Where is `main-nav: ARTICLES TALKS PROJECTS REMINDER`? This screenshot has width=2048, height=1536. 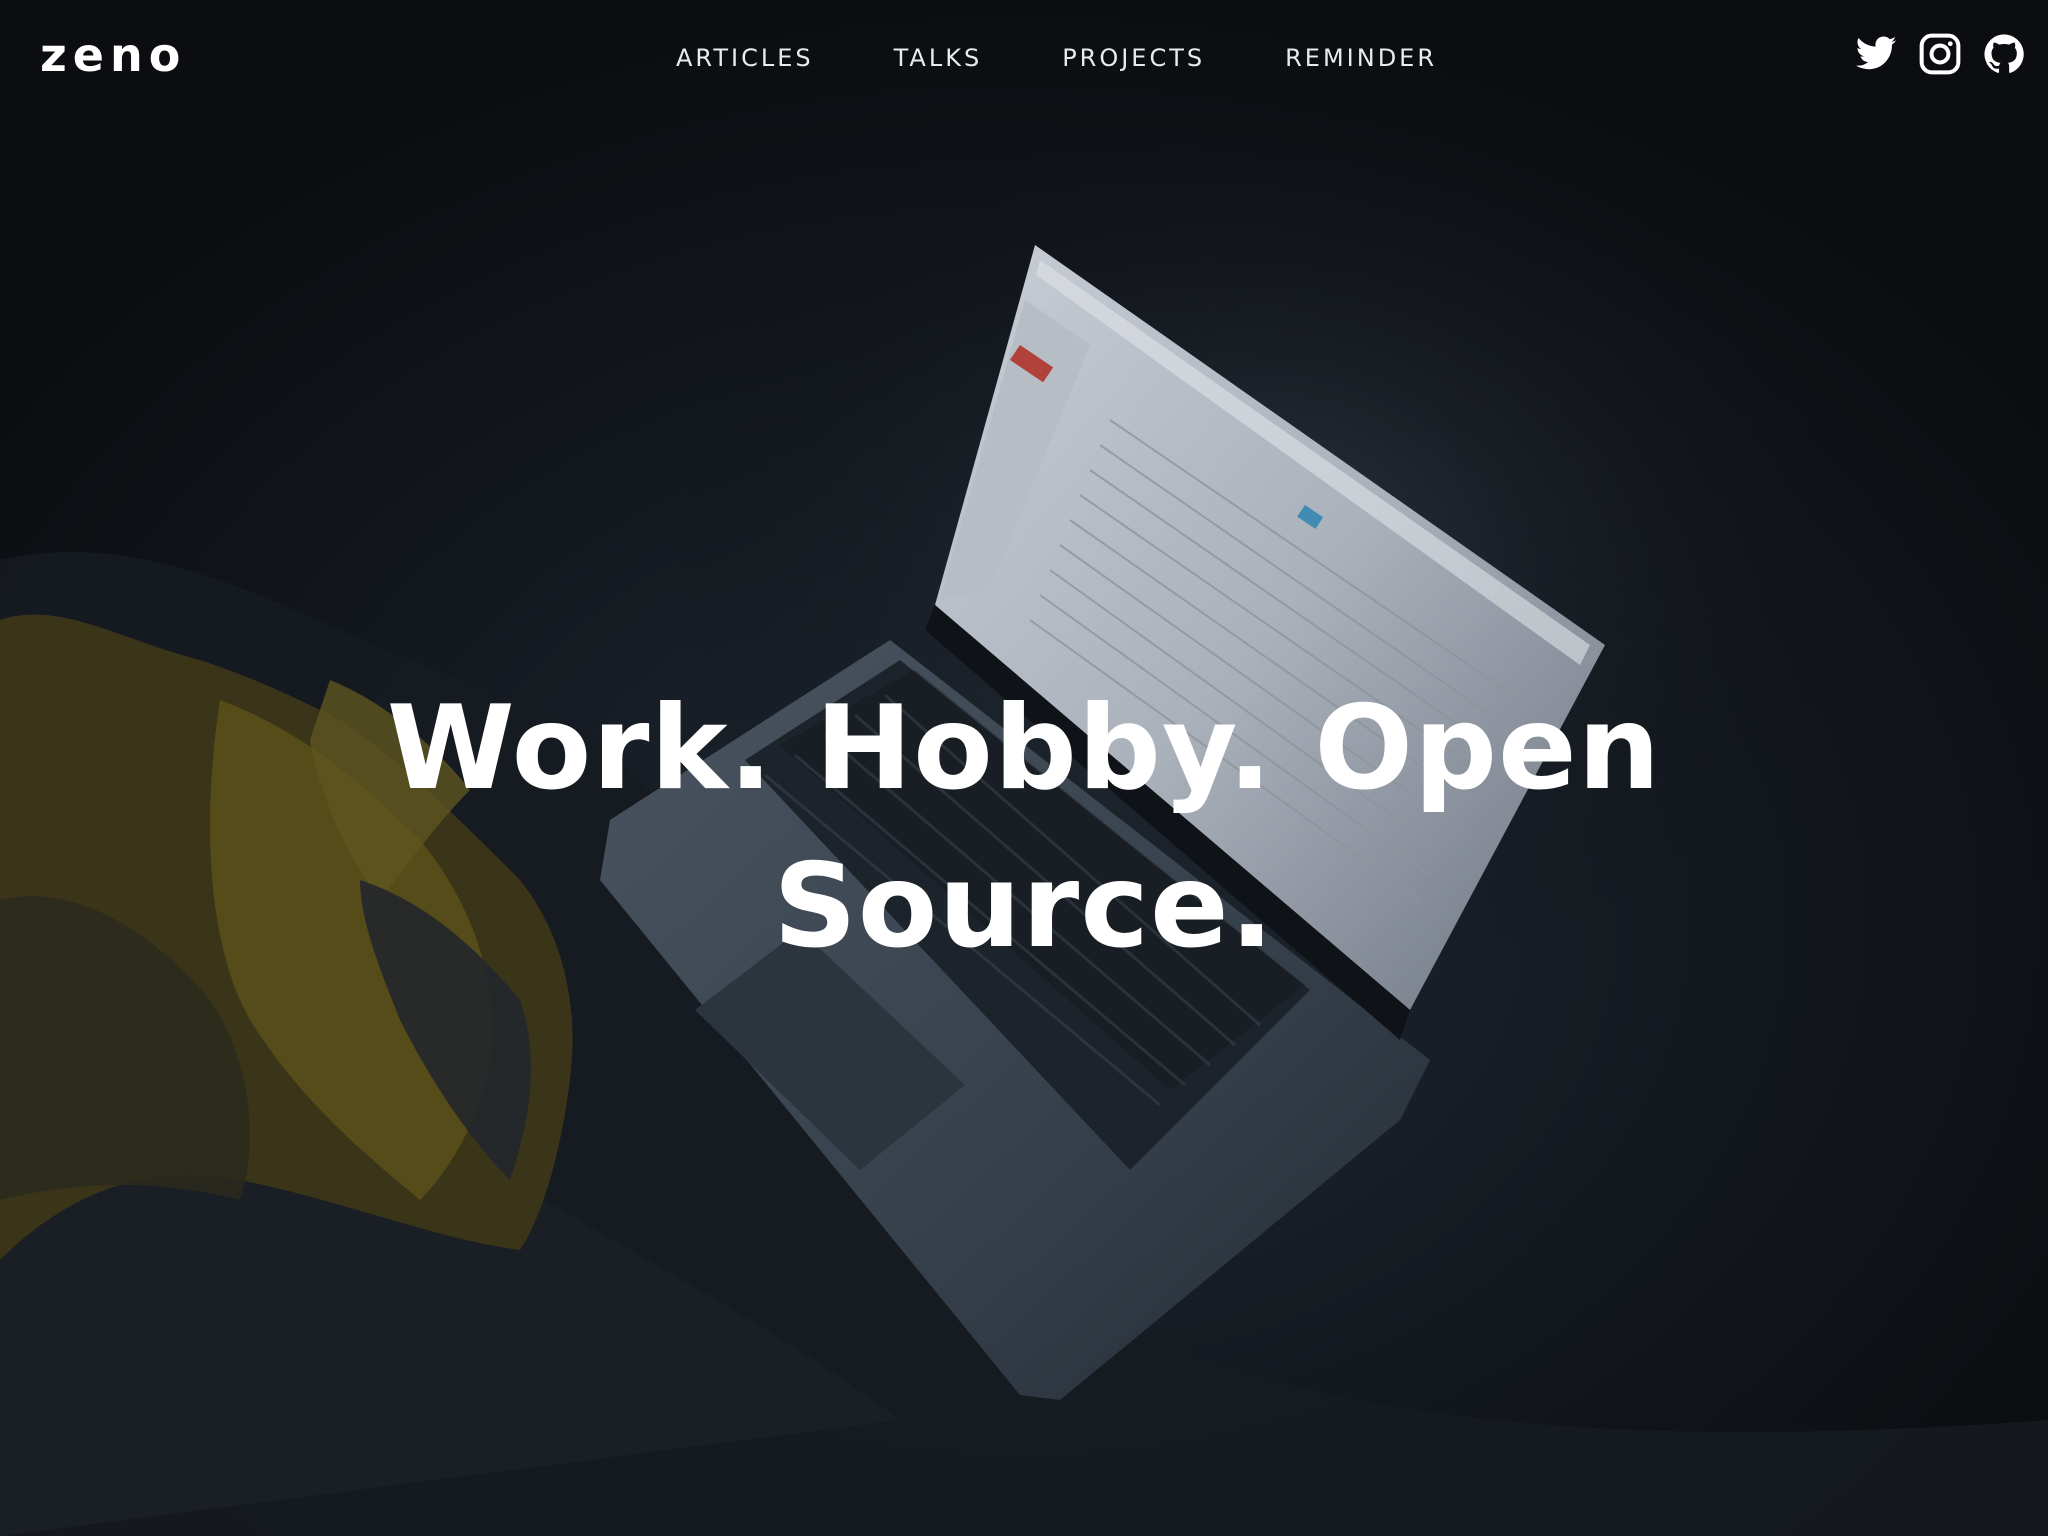 main-nav: ARTICLES TALKS PROJECTS REMINDER is located at coordinates (1056, 58).